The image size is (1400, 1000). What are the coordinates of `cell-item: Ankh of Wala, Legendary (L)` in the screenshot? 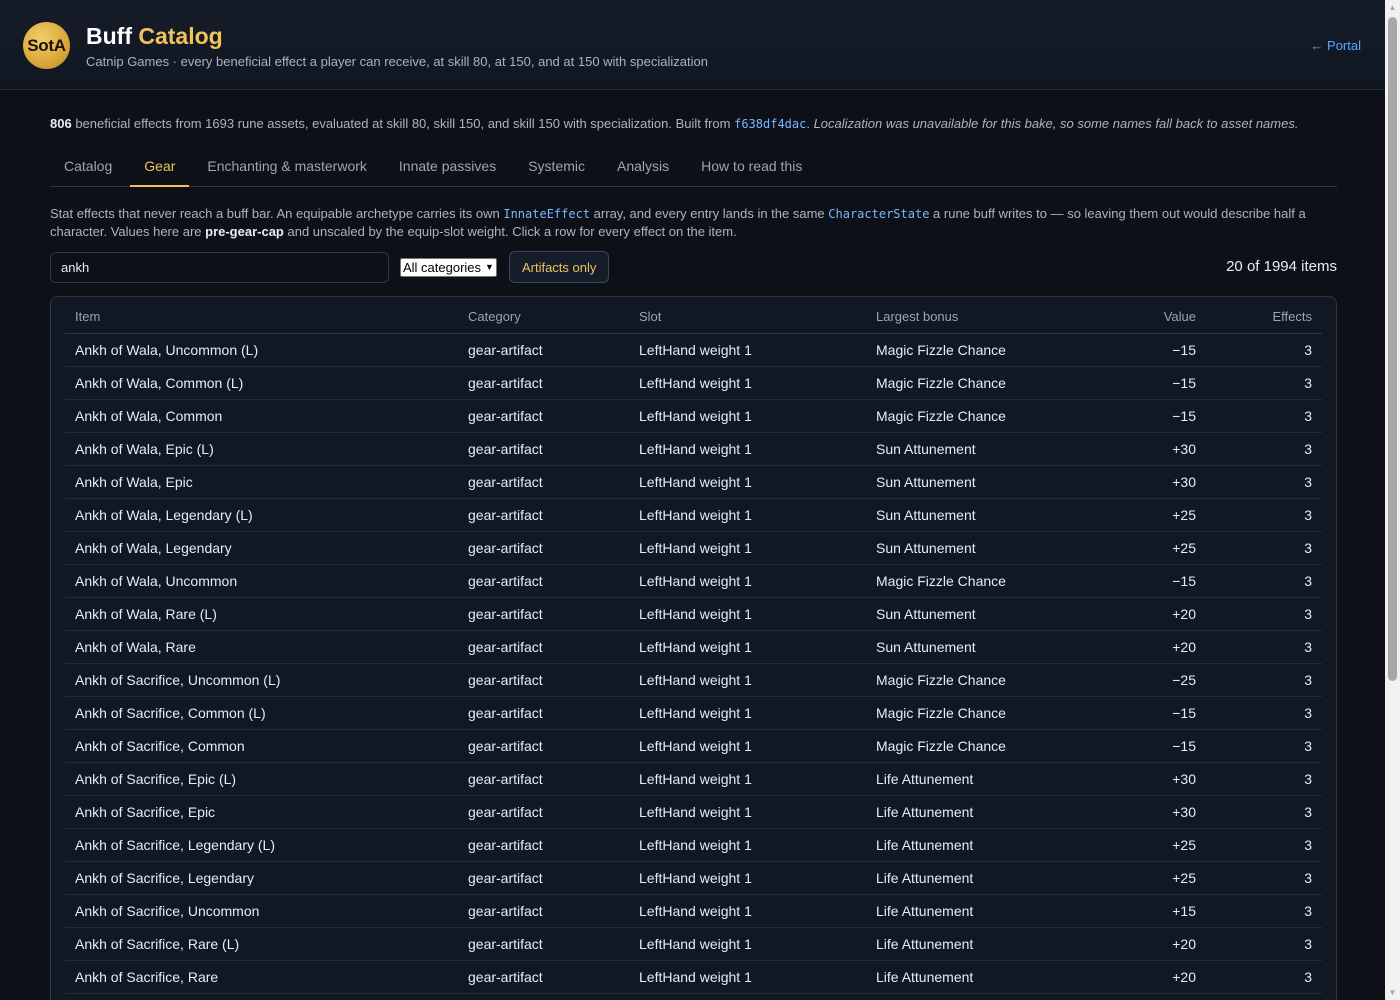 It's located at (261, 515).